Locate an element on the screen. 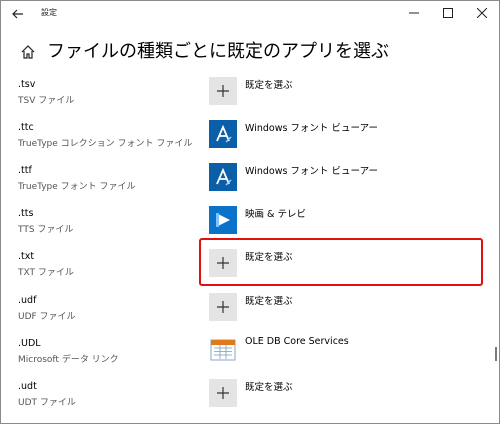 The image size is (500, 424). app-select-button: 映画 & テレビ is located at coordinates (319, 222).